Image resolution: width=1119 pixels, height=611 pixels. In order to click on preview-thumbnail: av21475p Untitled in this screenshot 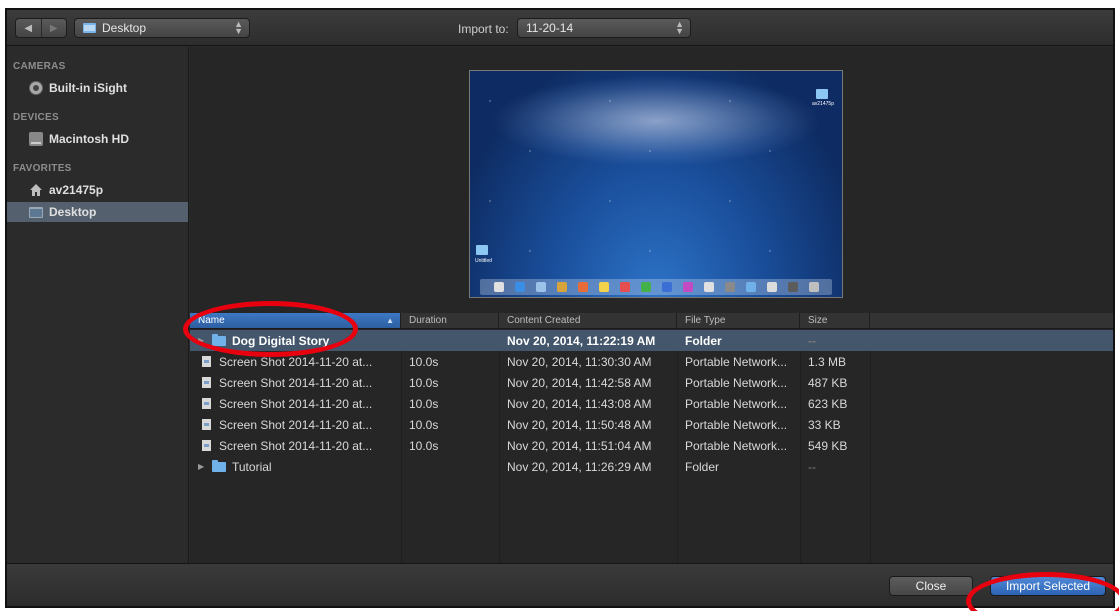, I will do `click(656, 184)`.